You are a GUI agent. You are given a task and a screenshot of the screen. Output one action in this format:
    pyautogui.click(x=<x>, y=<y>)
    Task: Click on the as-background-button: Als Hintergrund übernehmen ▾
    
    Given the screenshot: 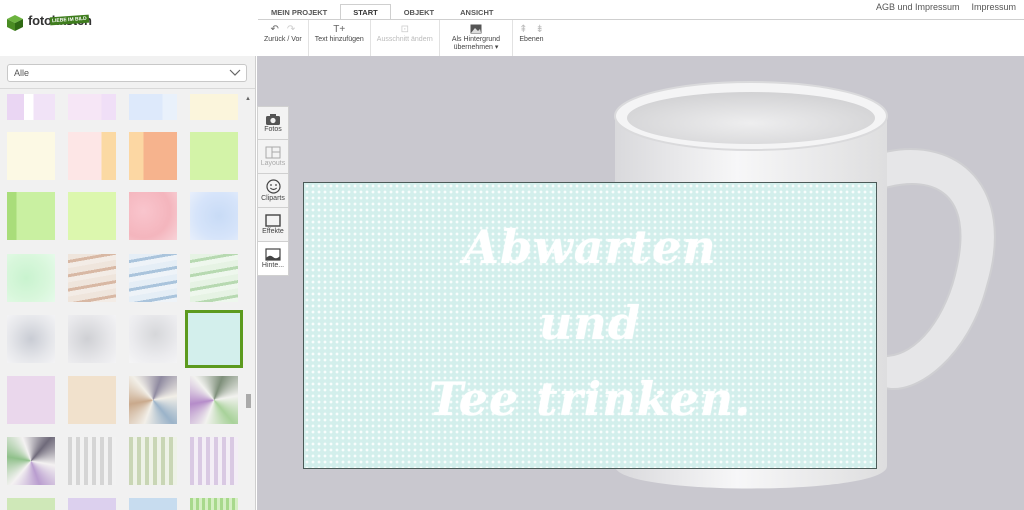 What is the action you would take?
    pyautogui.click(x=477, y=38)
    